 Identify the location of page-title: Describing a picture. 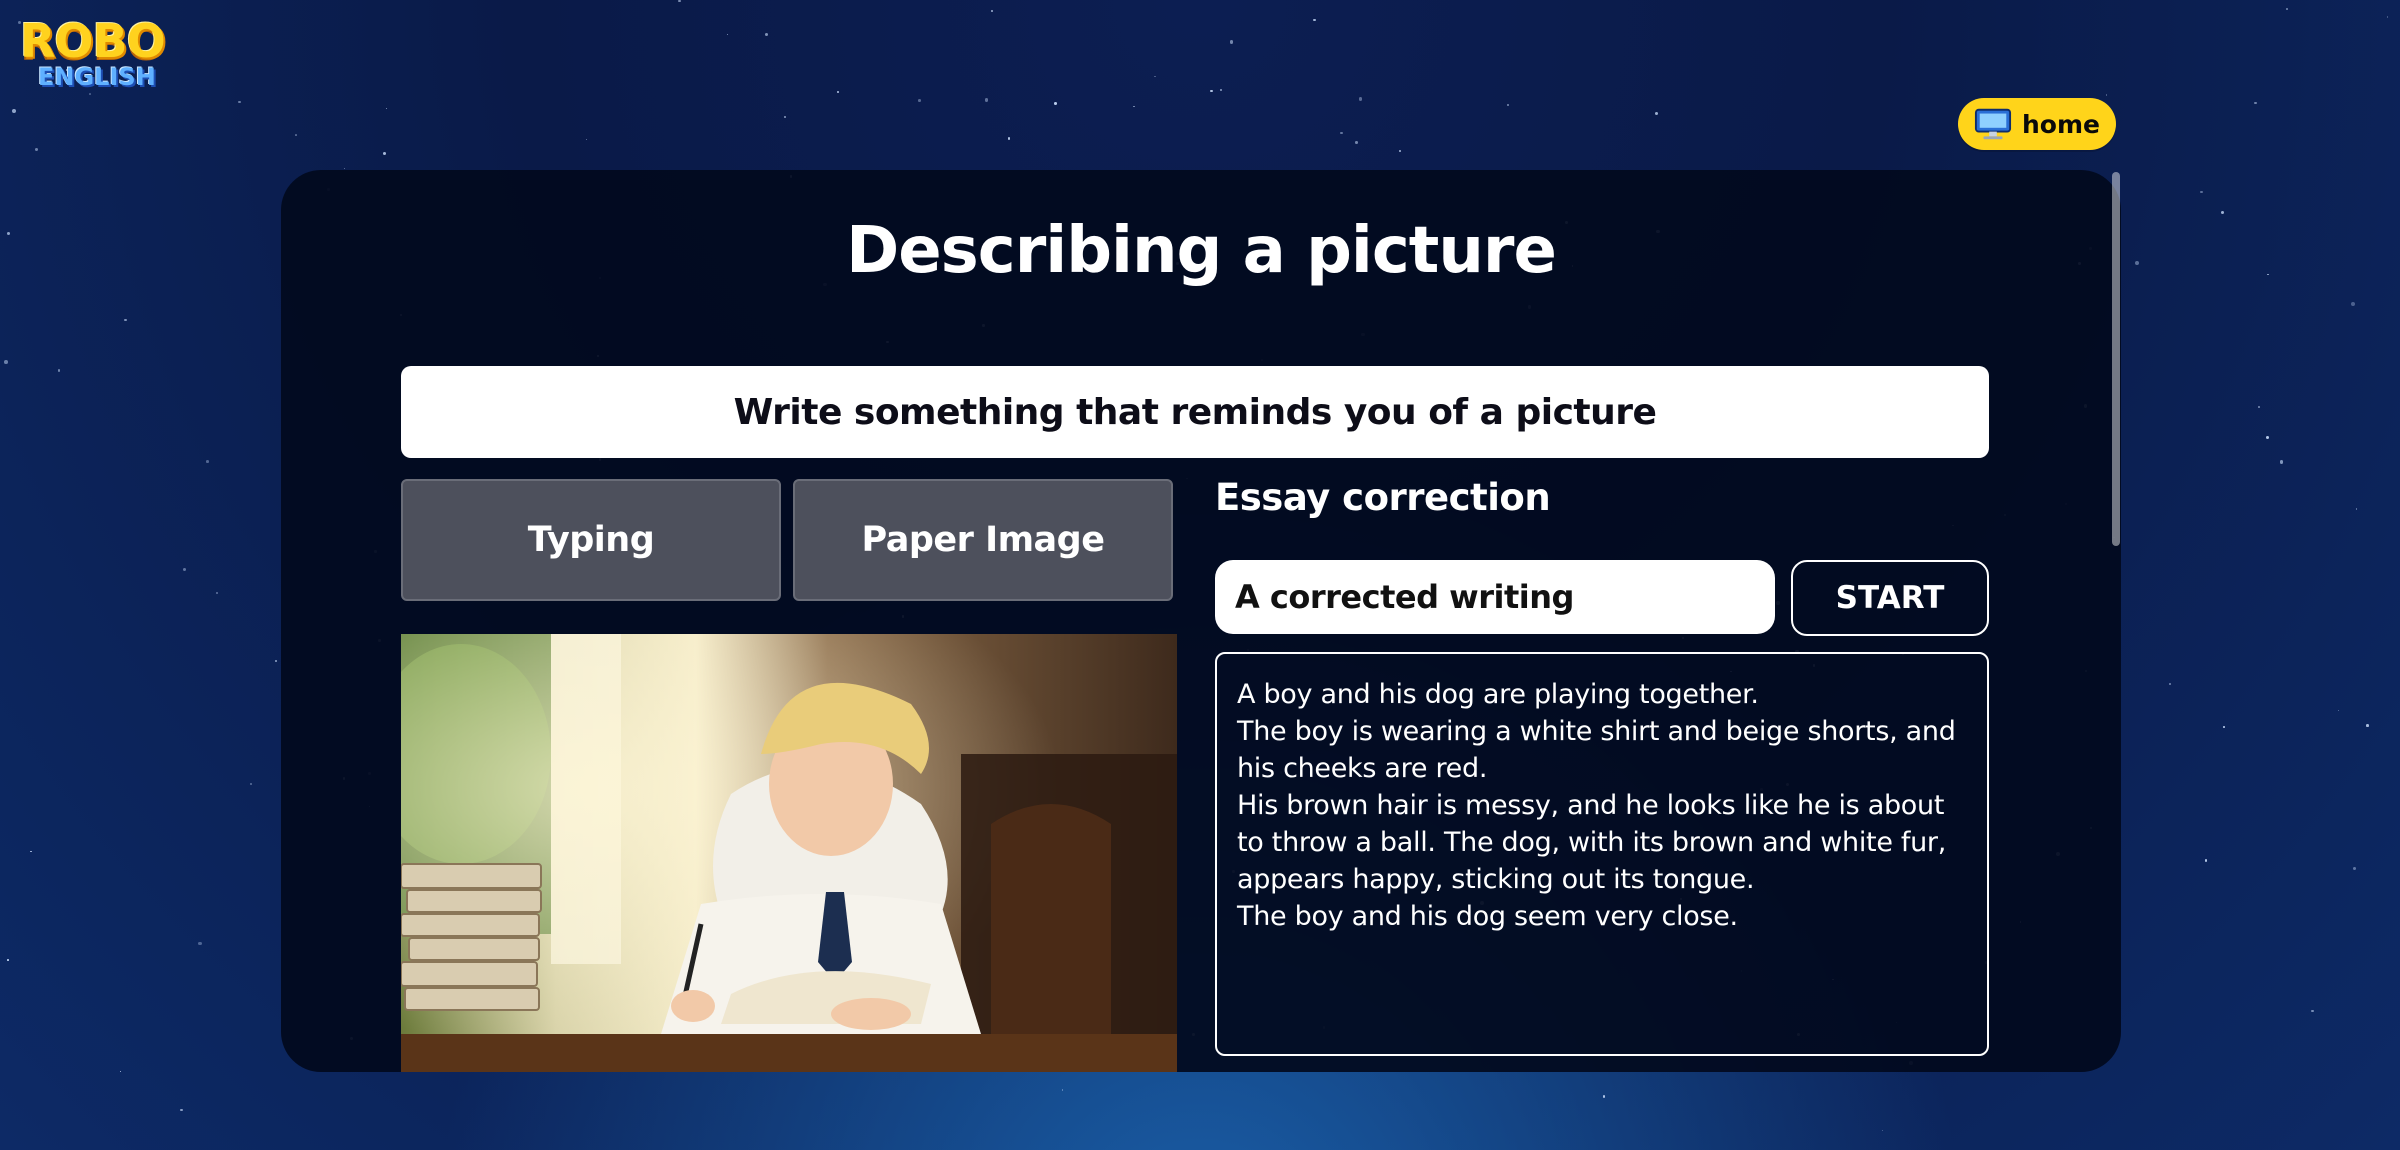
(1201, 251).